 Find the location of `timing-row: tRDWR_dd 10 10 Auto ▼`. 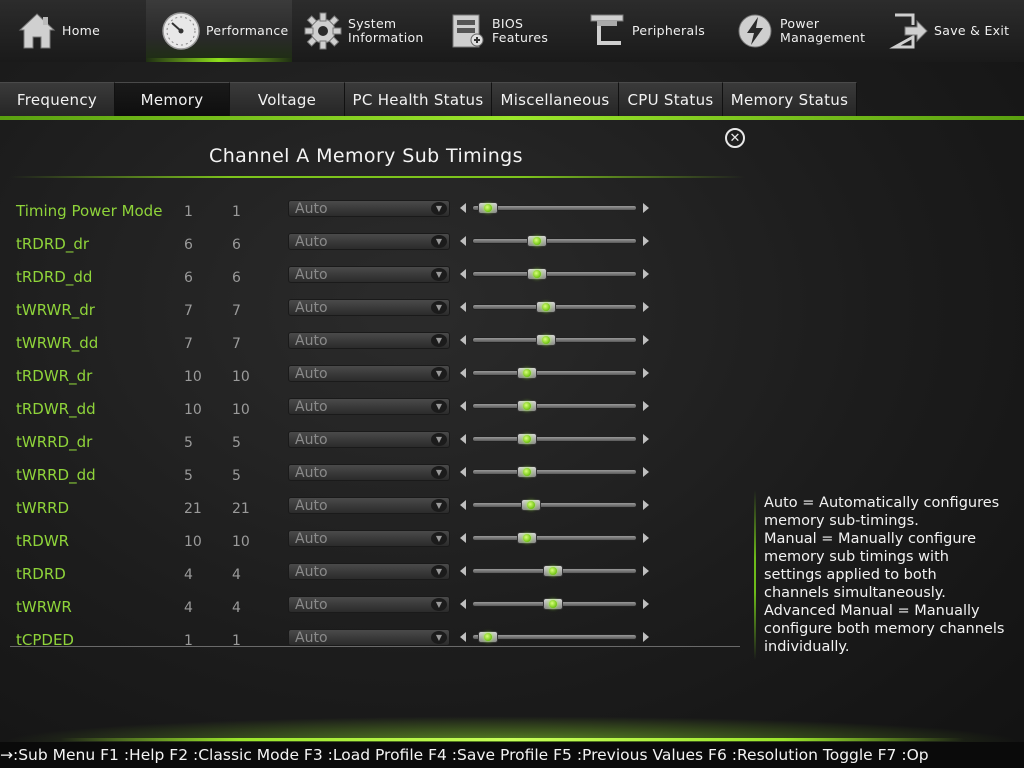

timing-row: tRDWR_dd 10 10 Auto ▼ is located at coordinates (370, 406).